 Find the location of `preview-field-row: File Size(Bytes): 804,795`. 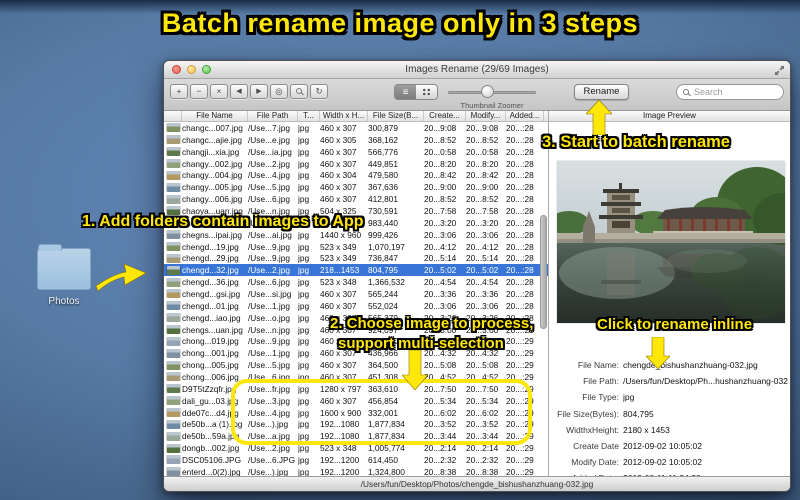

preview-field-row: File Size(Bytes): 804,795 is located at coordinates (669, 414).